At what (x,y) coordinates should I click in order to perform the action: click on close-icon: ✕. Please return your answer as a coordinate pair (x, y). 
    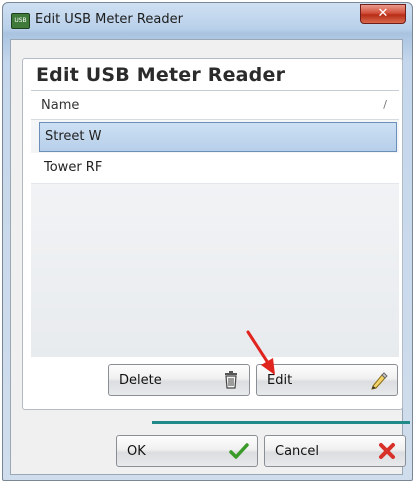
    Looking at the image, I should click on (383, 13).